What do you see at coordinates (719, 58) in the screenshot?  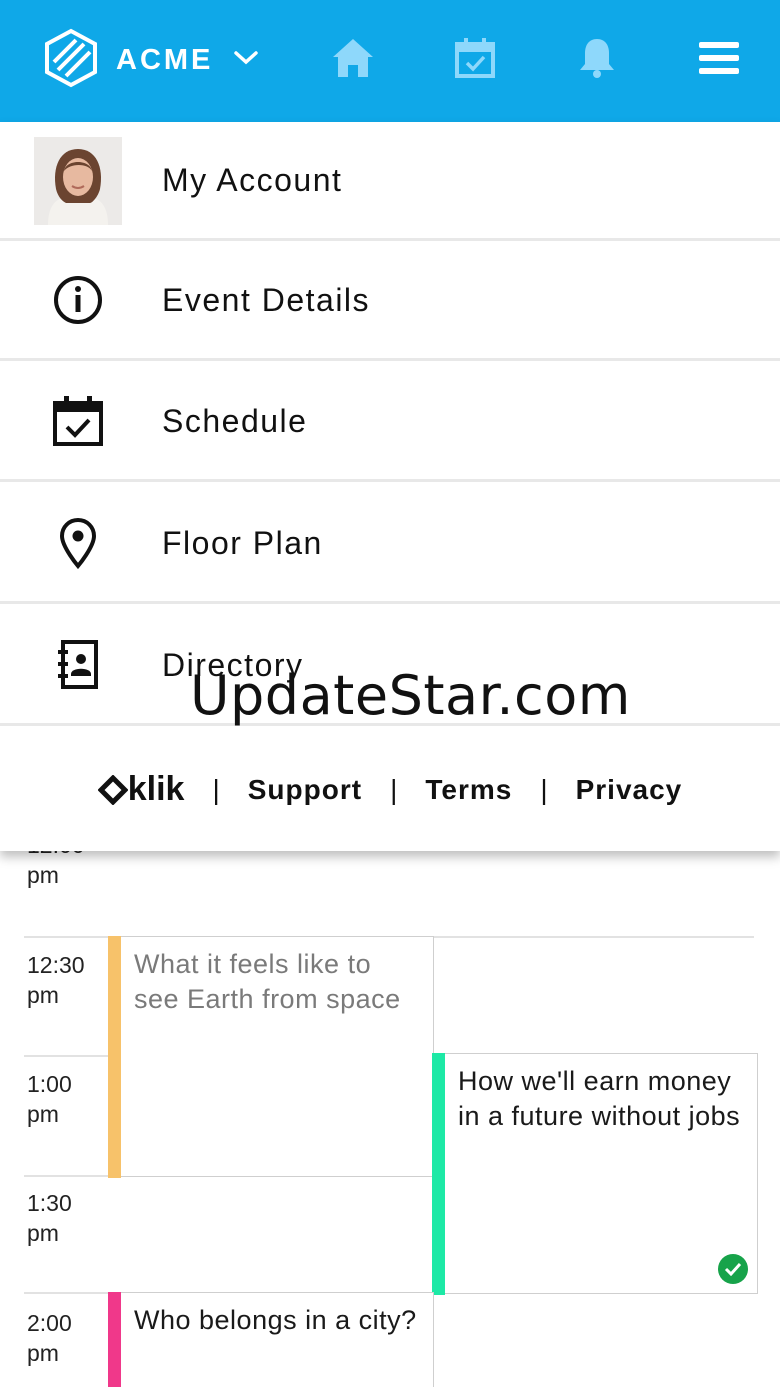 I see `hamburger-menu-icon` at bounding box center [719, 58].